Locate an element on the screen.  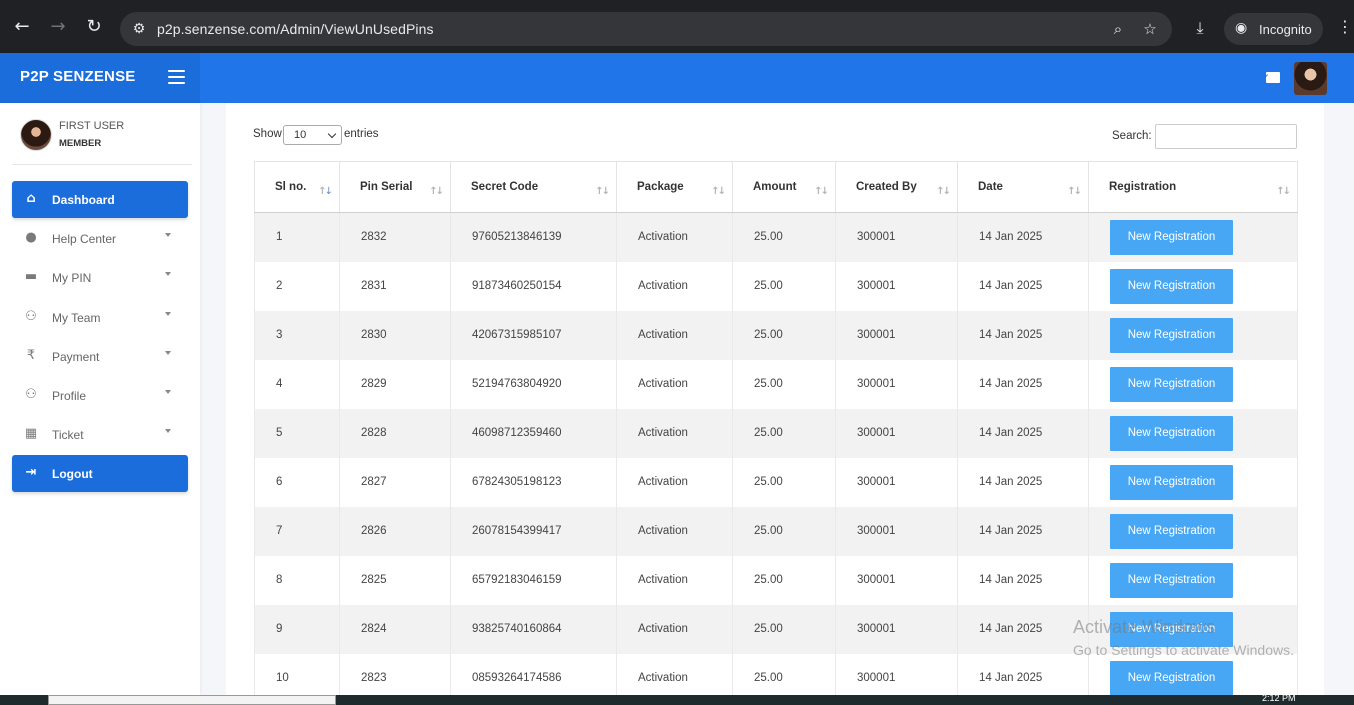
zoom-icon: ⌕ is located at coordinates (1118, 29).